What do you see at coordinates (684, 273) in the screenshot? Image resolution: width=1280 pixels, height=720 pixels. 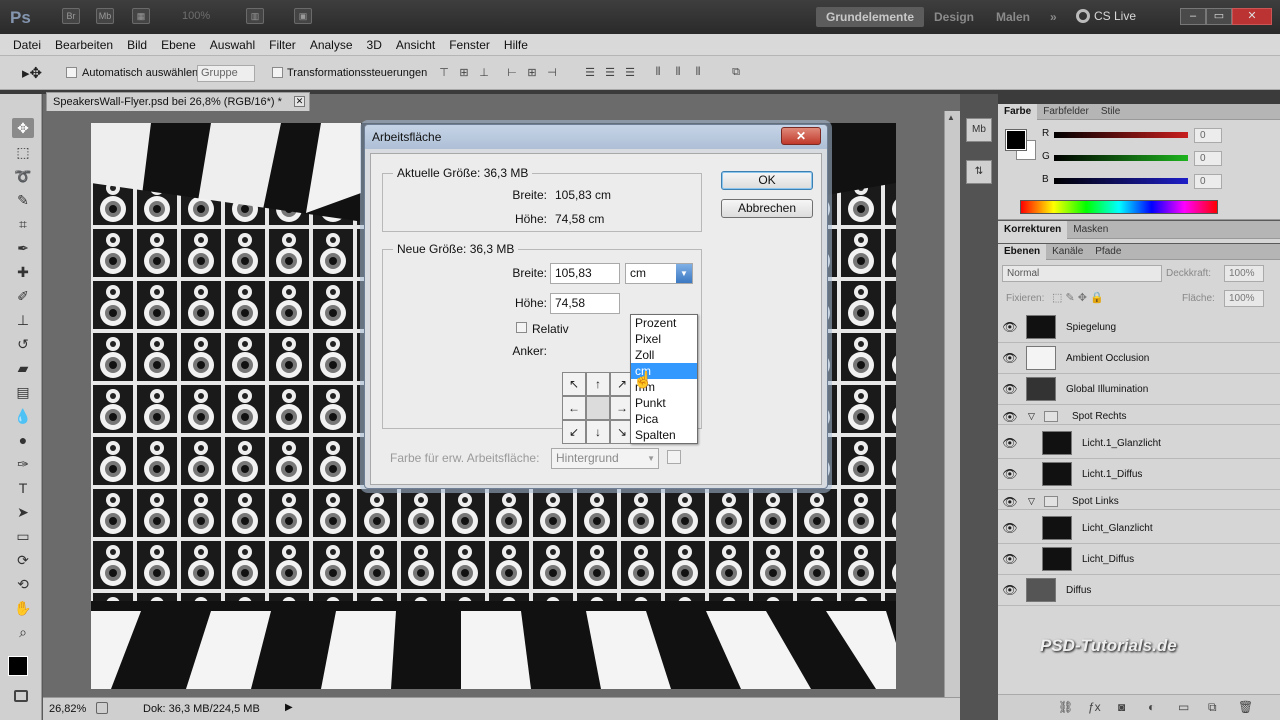 I see `chevron-down-icon: ▼` at bounding box center [684, 273].